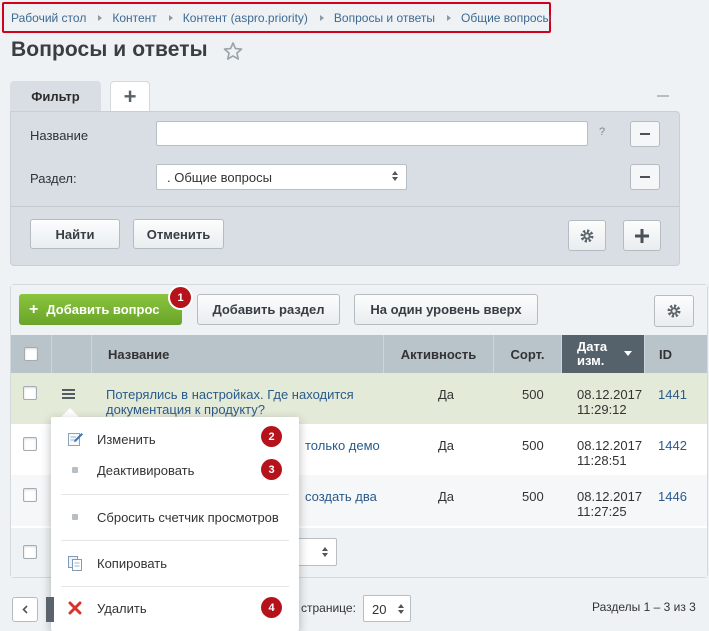 The image size is (709, 631). I want to click on tab-filter: Фильтр, so click(55, 96).